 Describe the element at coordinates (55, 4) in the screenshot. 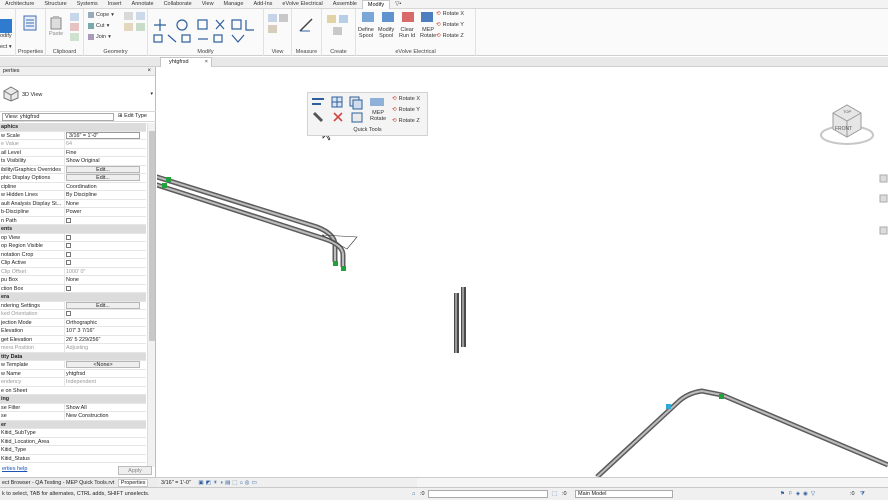

I see `ribbon-tab: Structure` at that location.